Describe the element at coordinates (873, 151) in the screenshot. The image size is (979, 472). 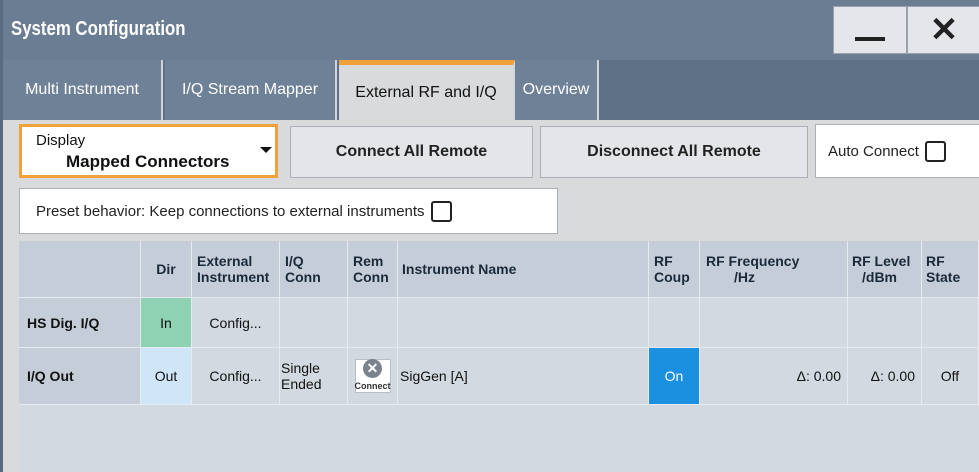
I see `auto-connect-label: Auto Connect` at that location.